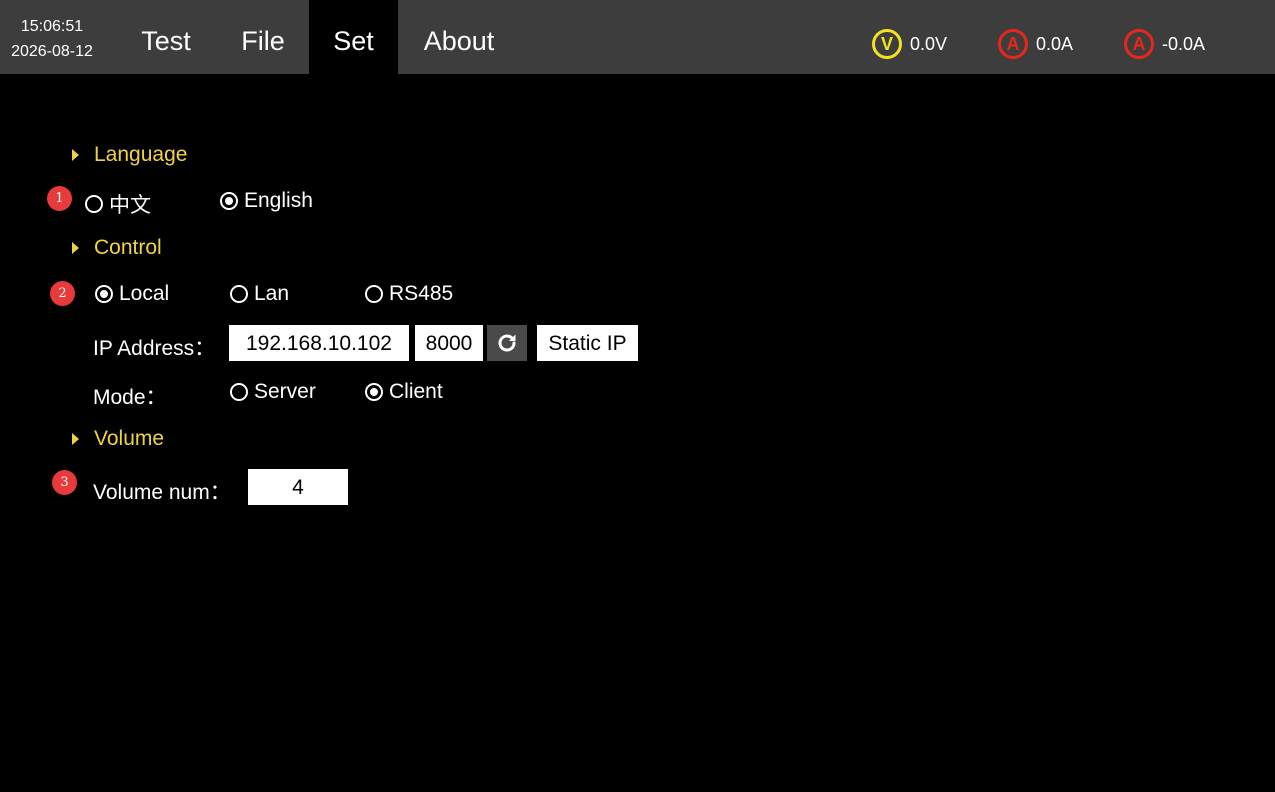 The height and width of the screenshot is (792, 1275). Describe the element at coordinates (272, 293) in the screenshot. I see `radio-control-lan-label: Lan` at that location.